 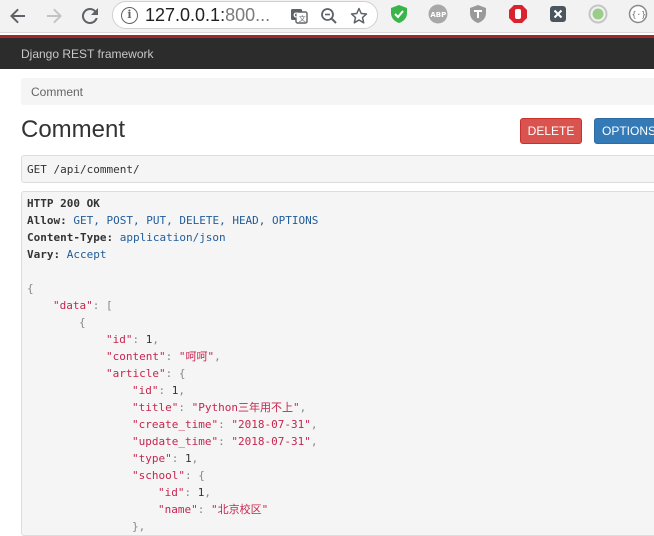 What do you see at coordinates (225, 424) in the screenshot?
I see `json-article-create-time: "create_time": "2018-07-31",` at bounding box center [225, 424].